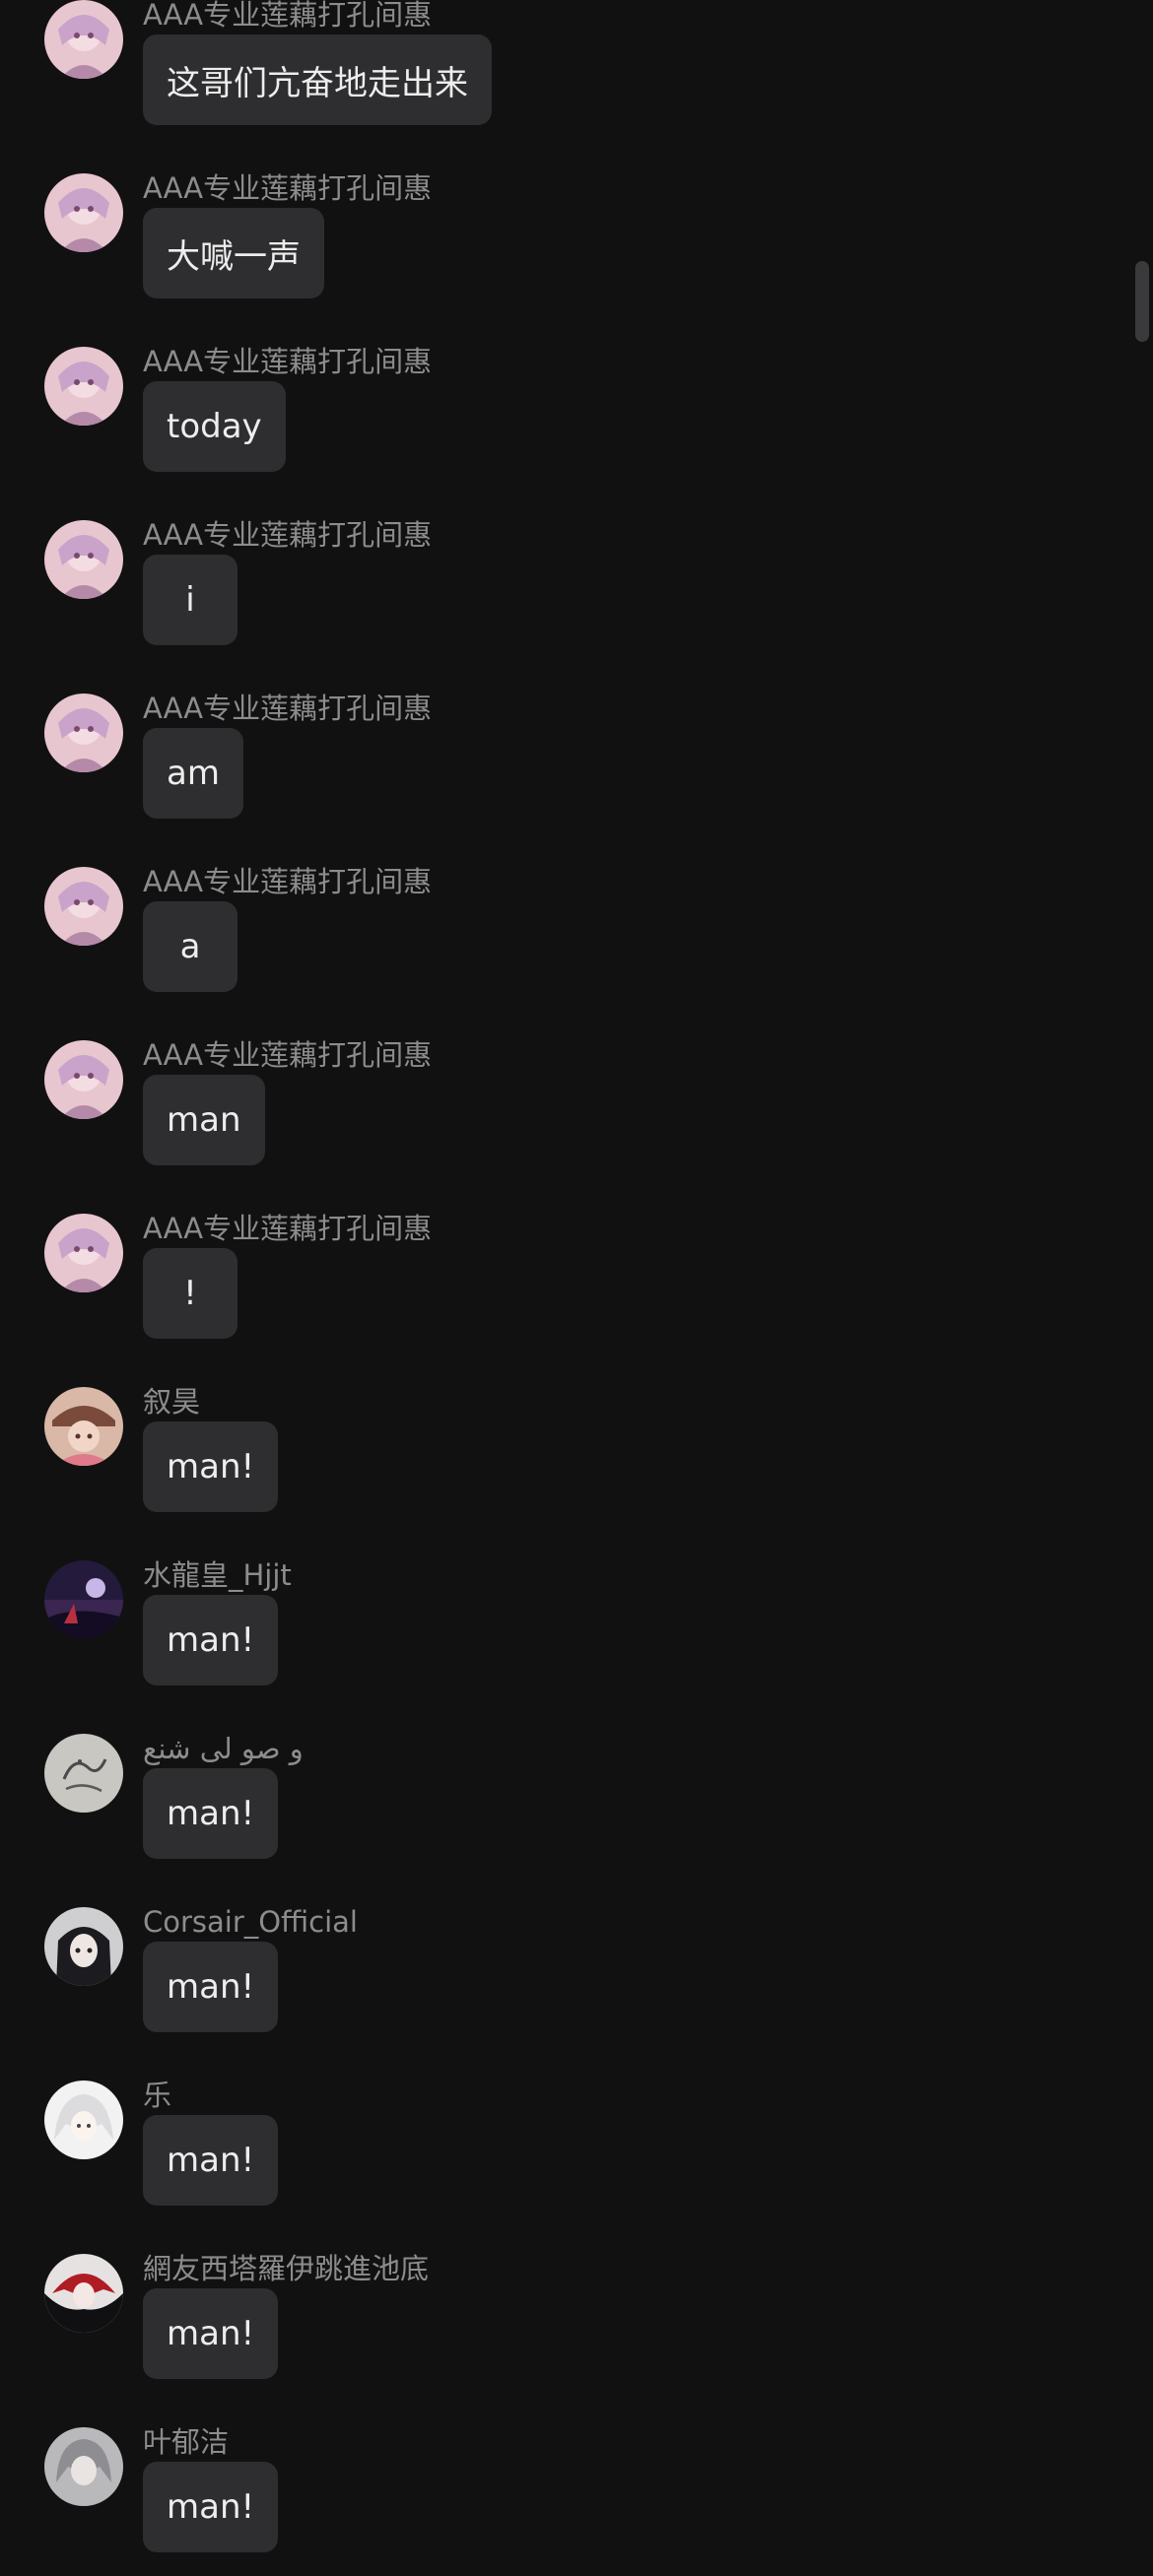 This screenshot has width=1153, height=2576. Describe the element at coordinates (224, 1749) in the screenshot. I see `sender-name: و صو لی شنع` at that location.